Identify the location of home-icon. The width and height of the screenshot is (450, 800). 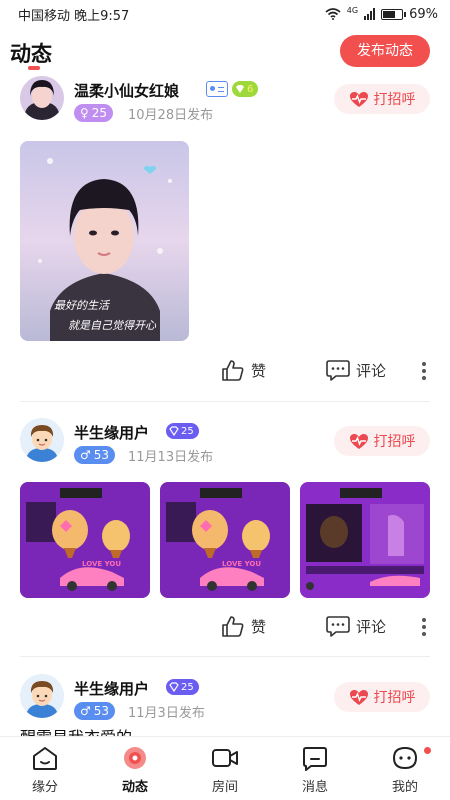
(45, 758).